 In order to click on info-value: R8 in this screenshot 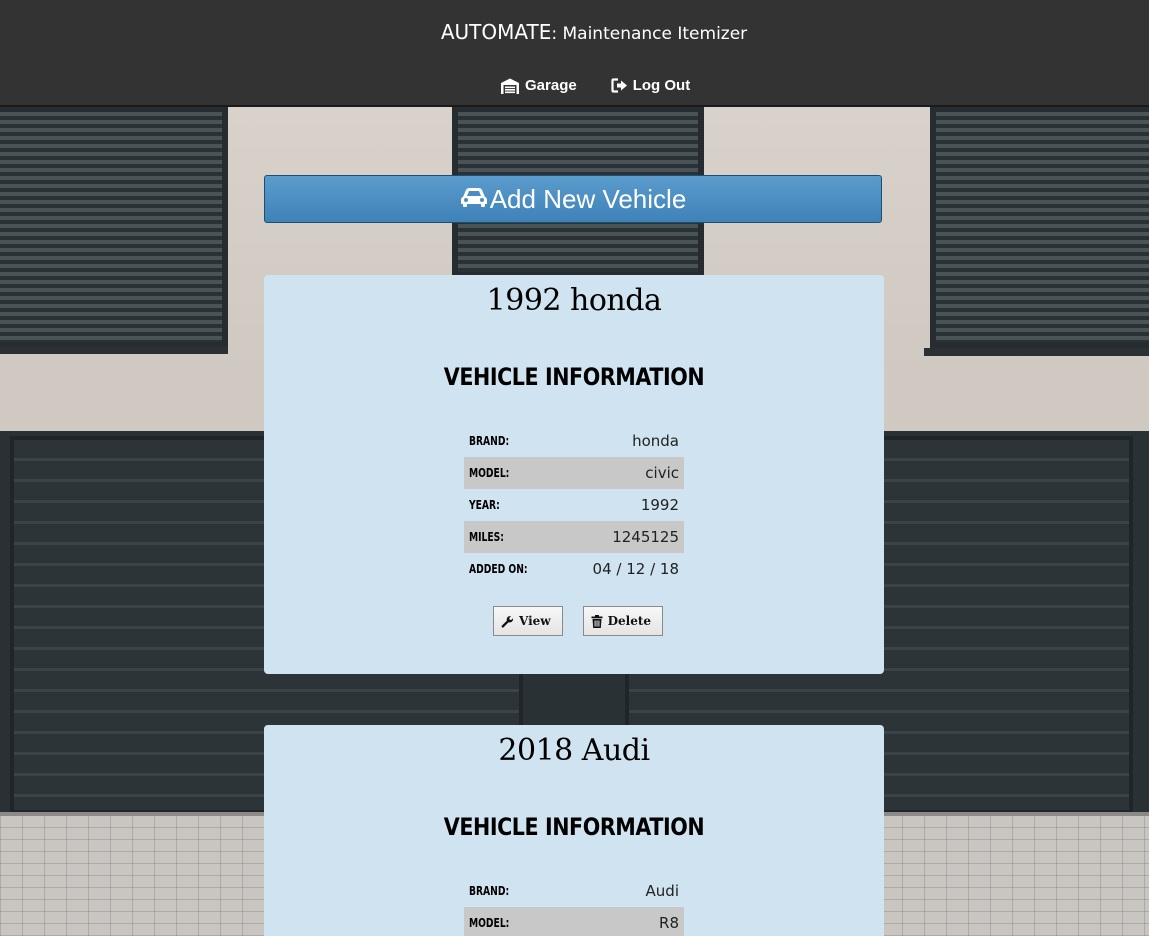, I will do `click(669, 923)`.